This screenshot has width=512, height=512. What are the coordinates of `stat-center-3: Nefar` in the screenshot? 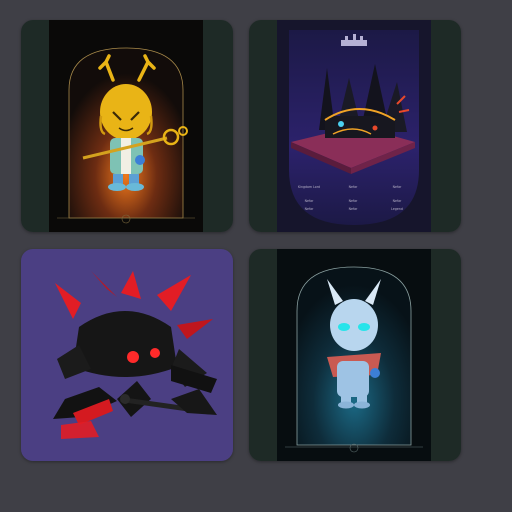 It's located at (353, 209).